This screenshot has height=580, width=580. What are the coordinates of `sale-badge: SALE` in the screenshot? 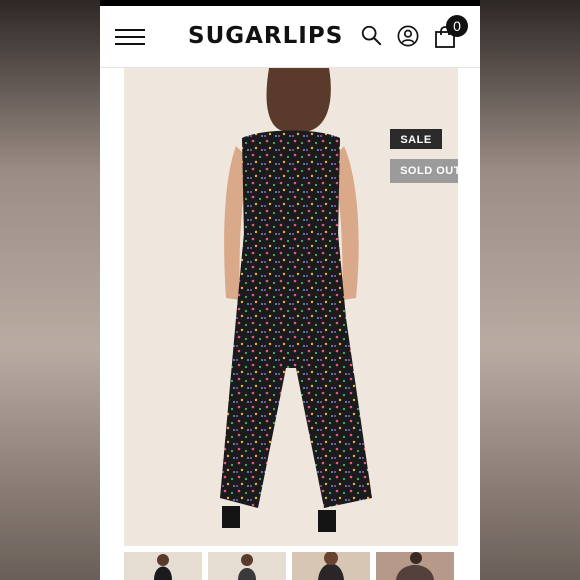 It's located at (416, 139).